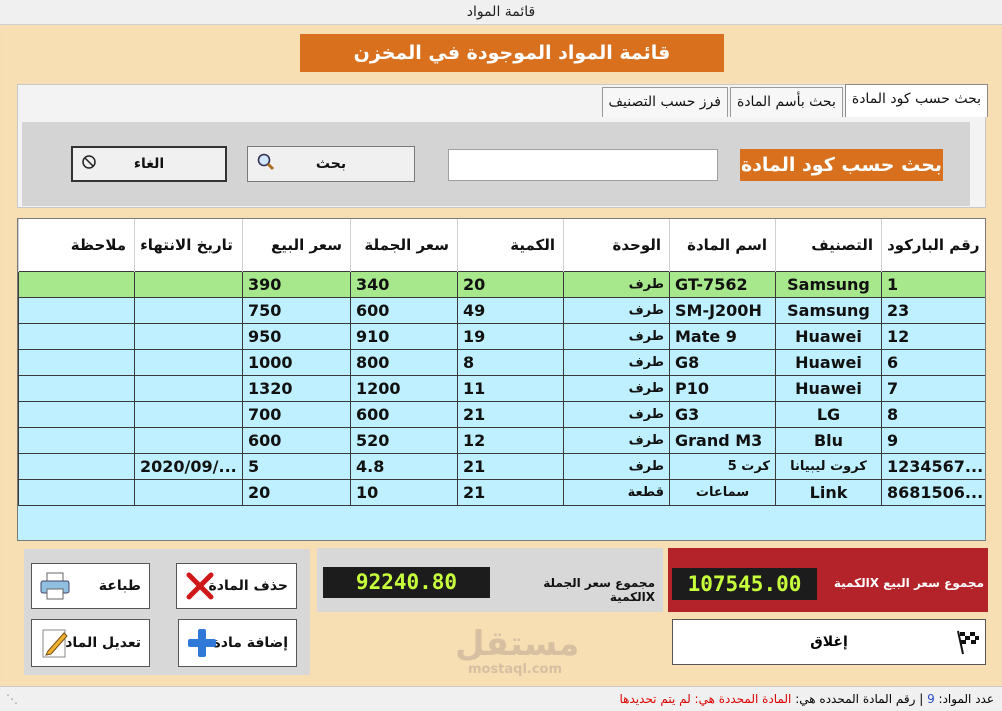 This screenshot has width=1002, height=711. What do you see at coordinates (404, 466) in the screenshot?
I see `cell-wholesale: 4.8` at bounding box center [404, 466].